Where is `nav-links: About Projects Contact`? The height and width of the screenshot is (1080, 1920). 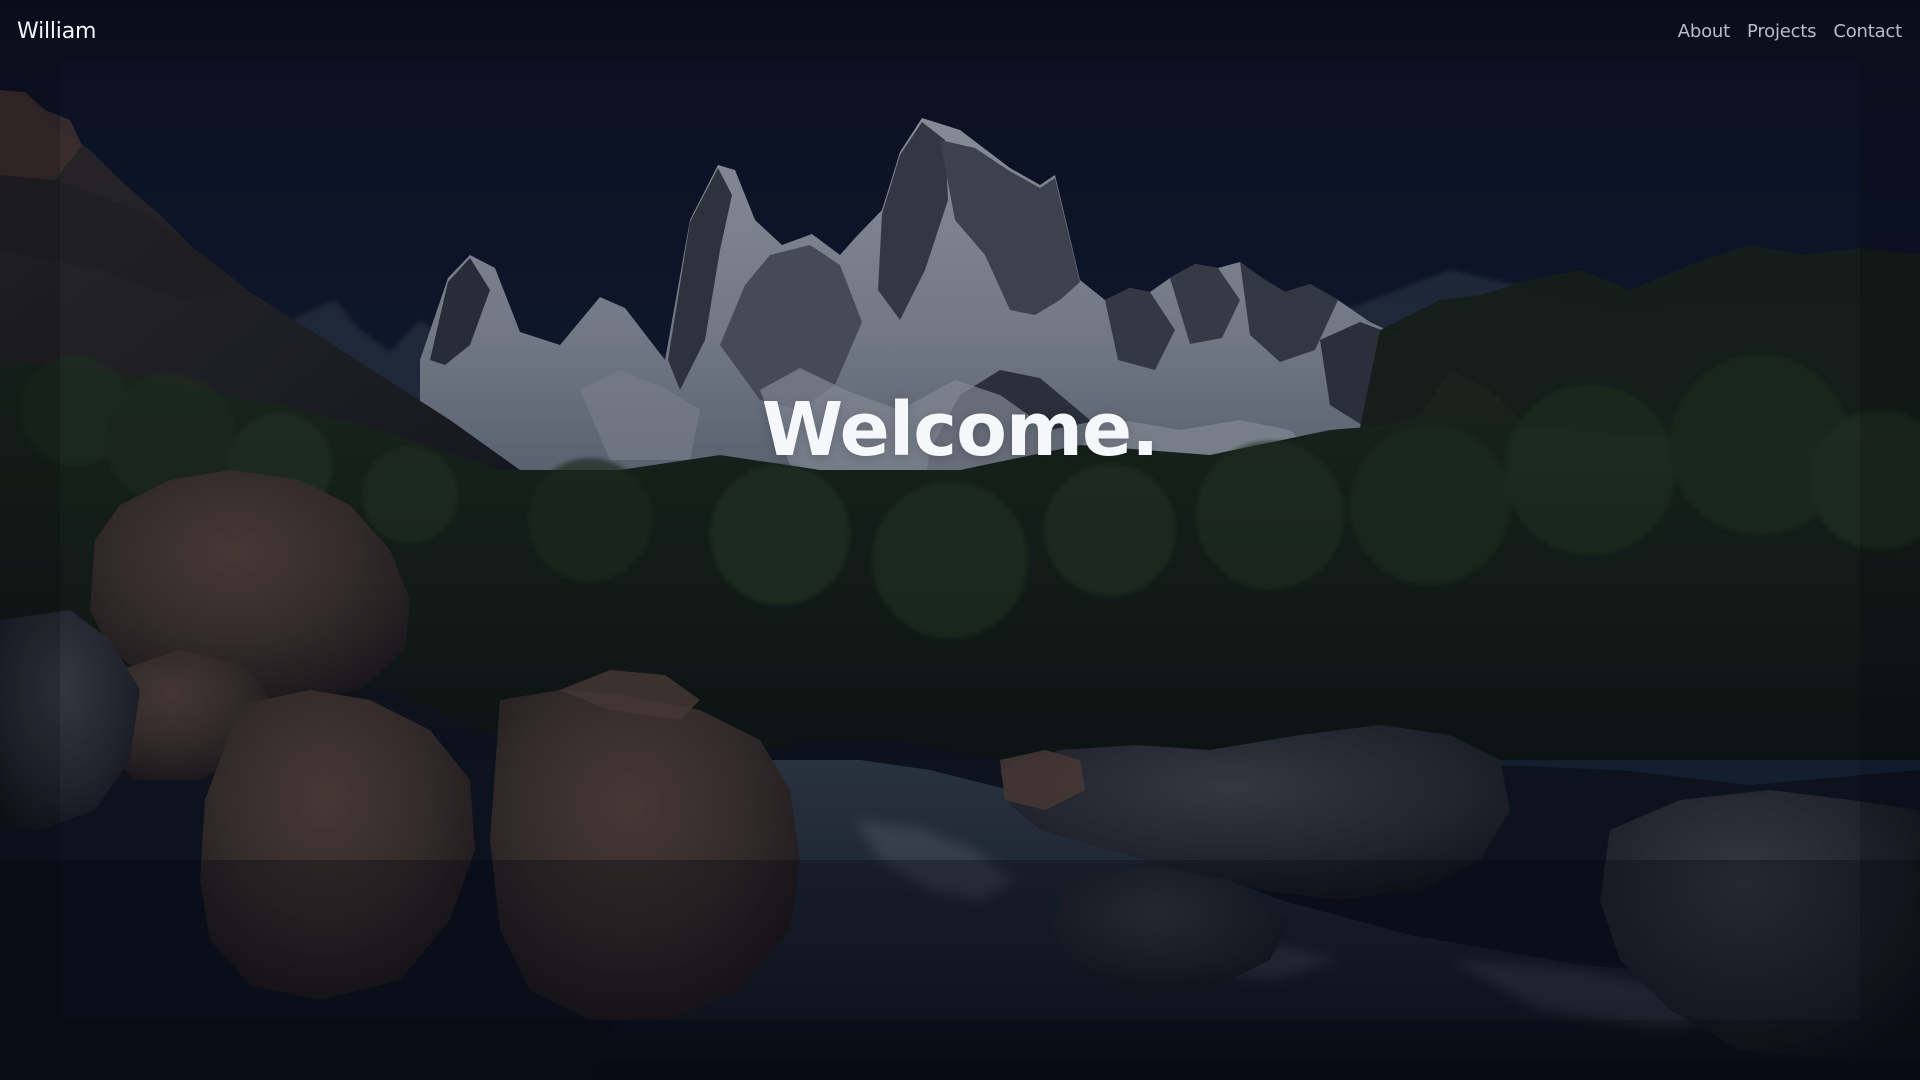 nav-links: About Projects Contact is located at coordinates (1790, 31).